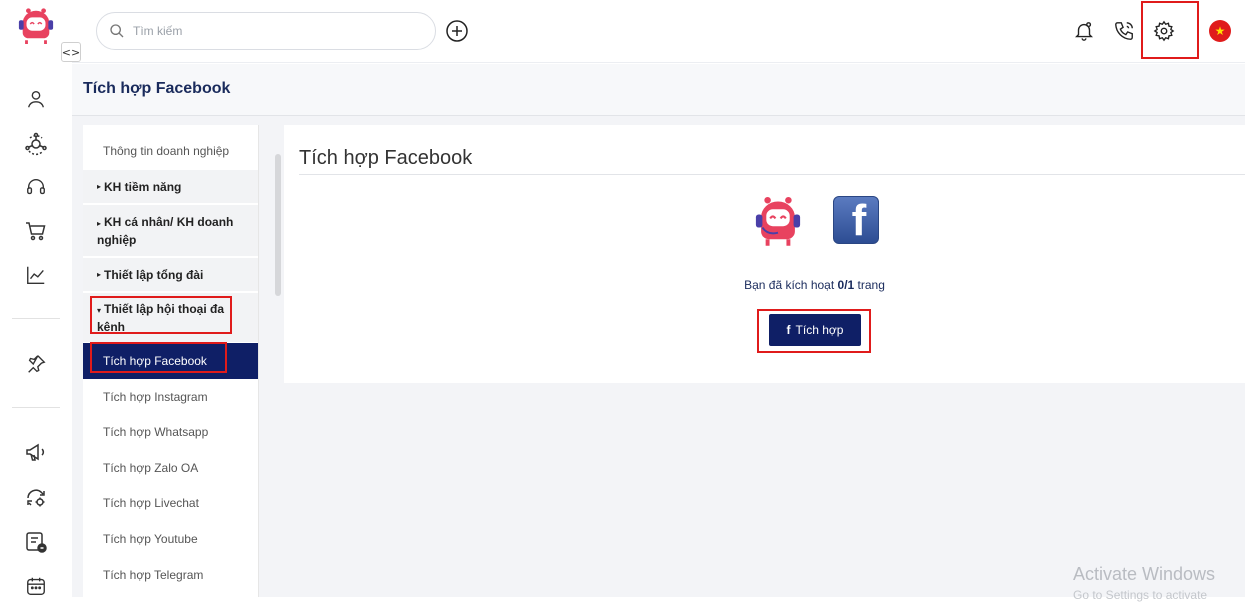  I want to click on search-box, so click(266, 31).